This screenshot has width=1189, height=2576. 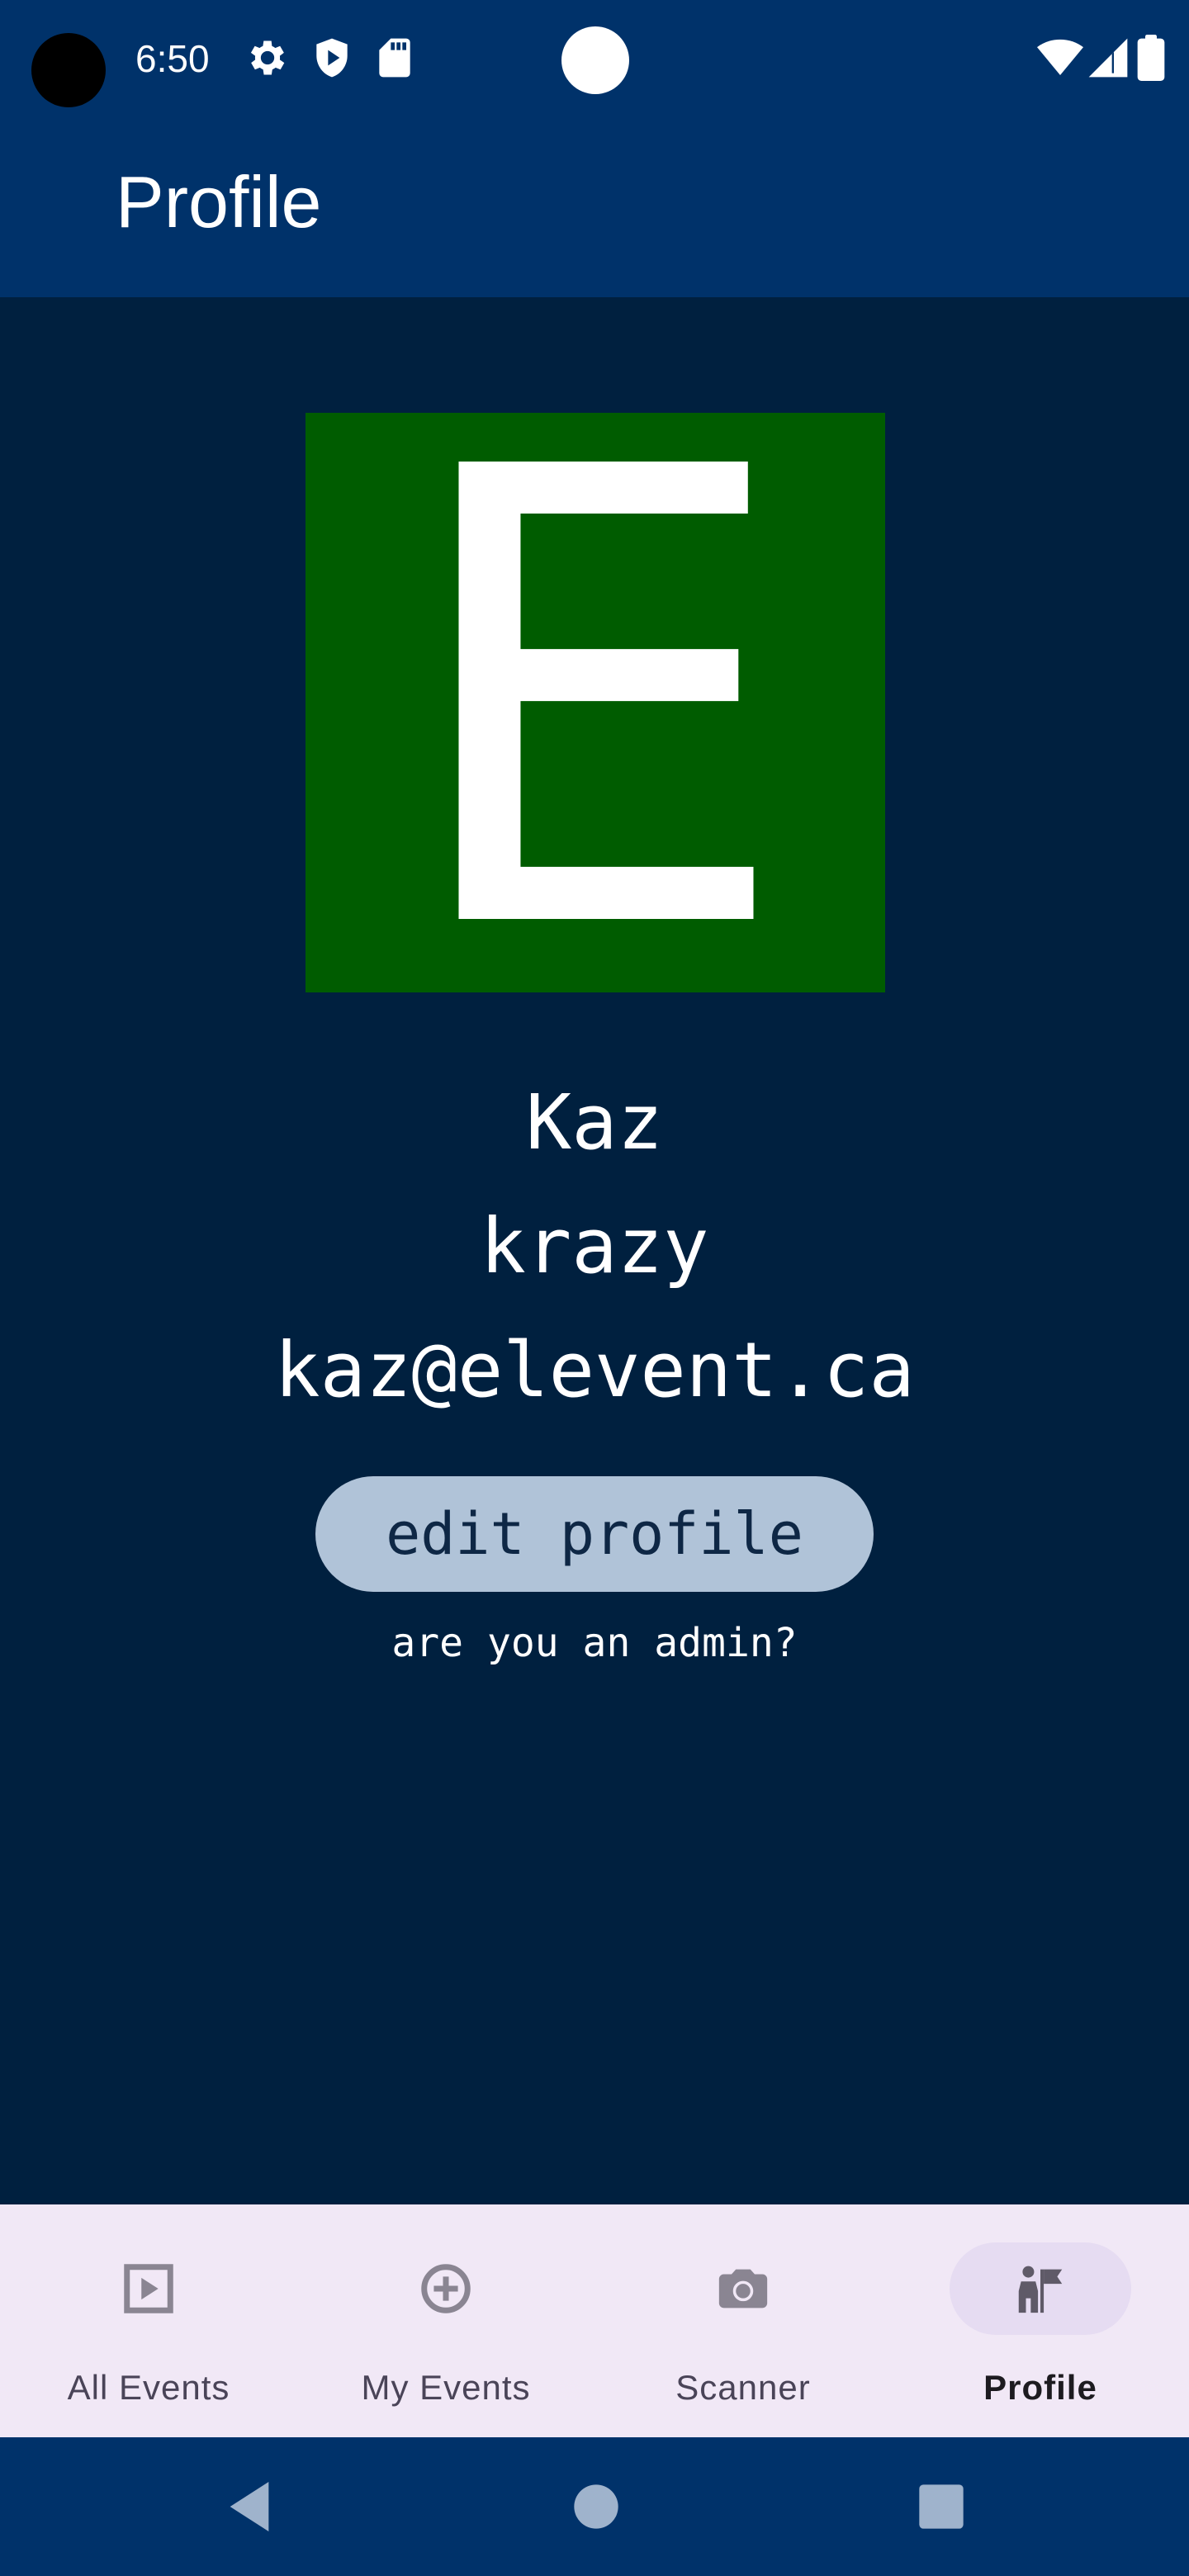 I want to click on nav-label: All Events, so click(x=148, y=2387).